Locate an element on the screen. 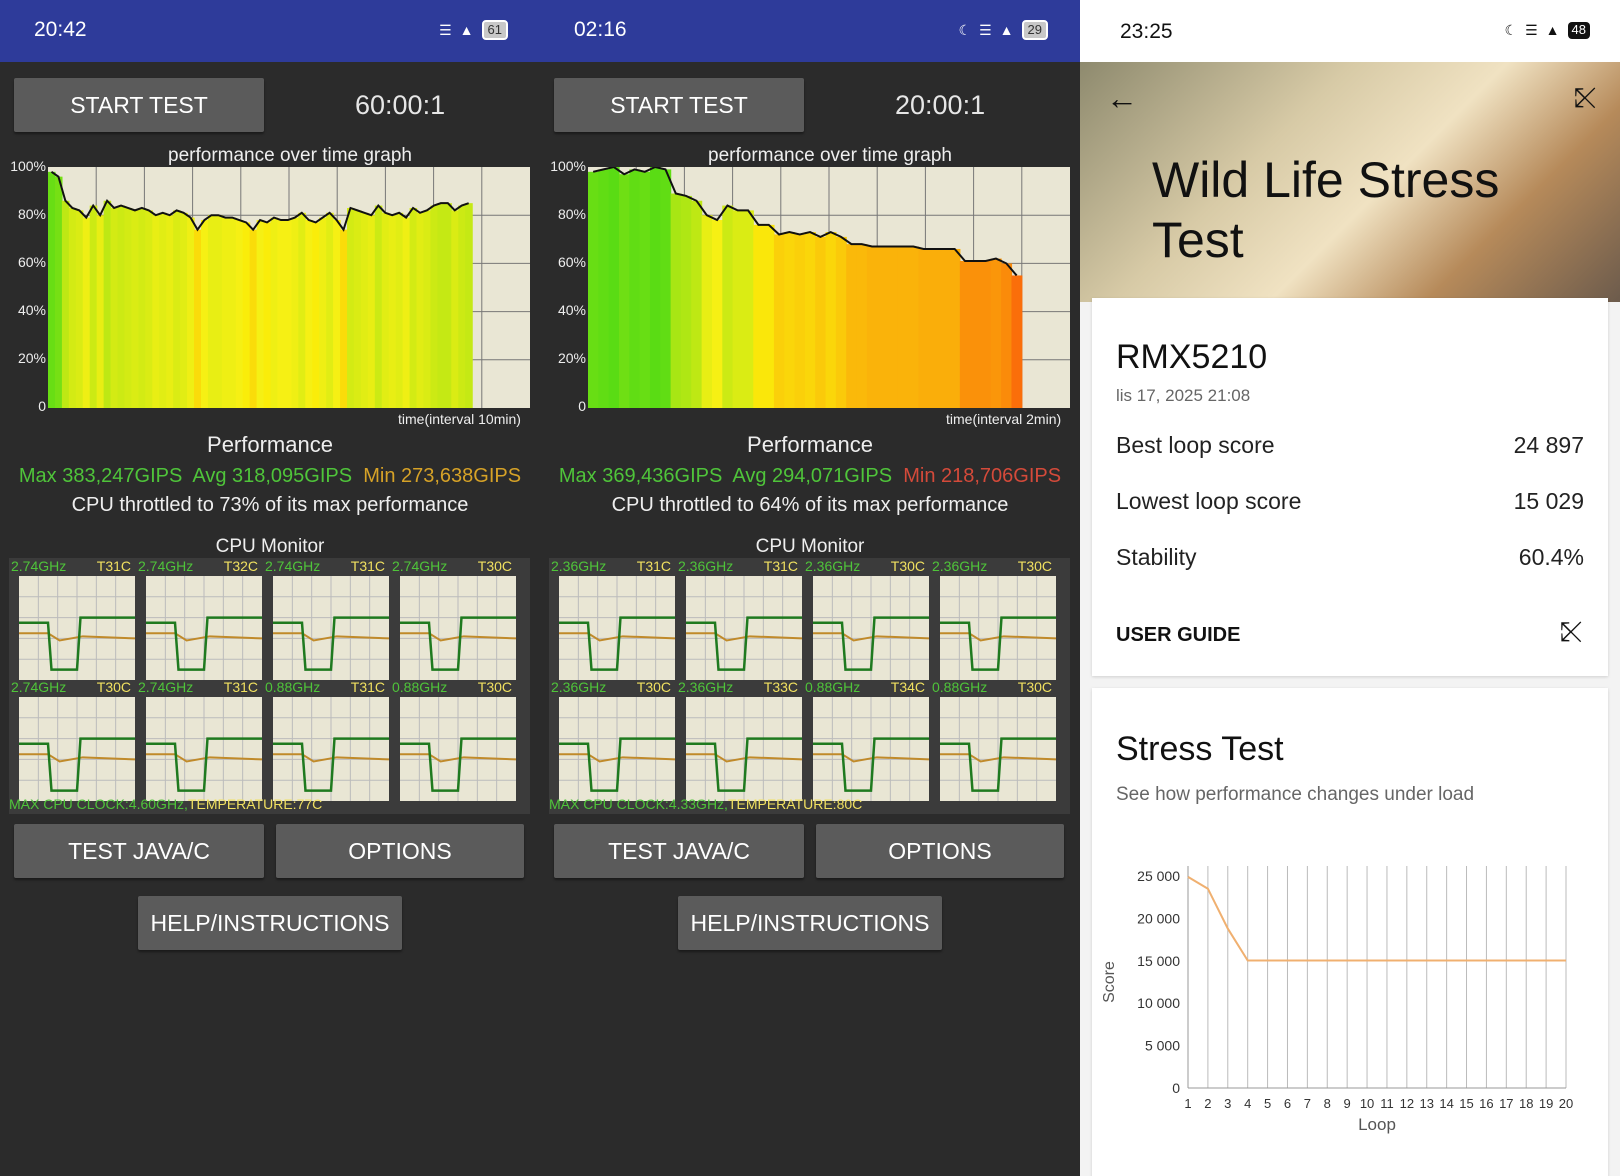  x-tick-label: 8 is located at coordinates (1327, 1103).